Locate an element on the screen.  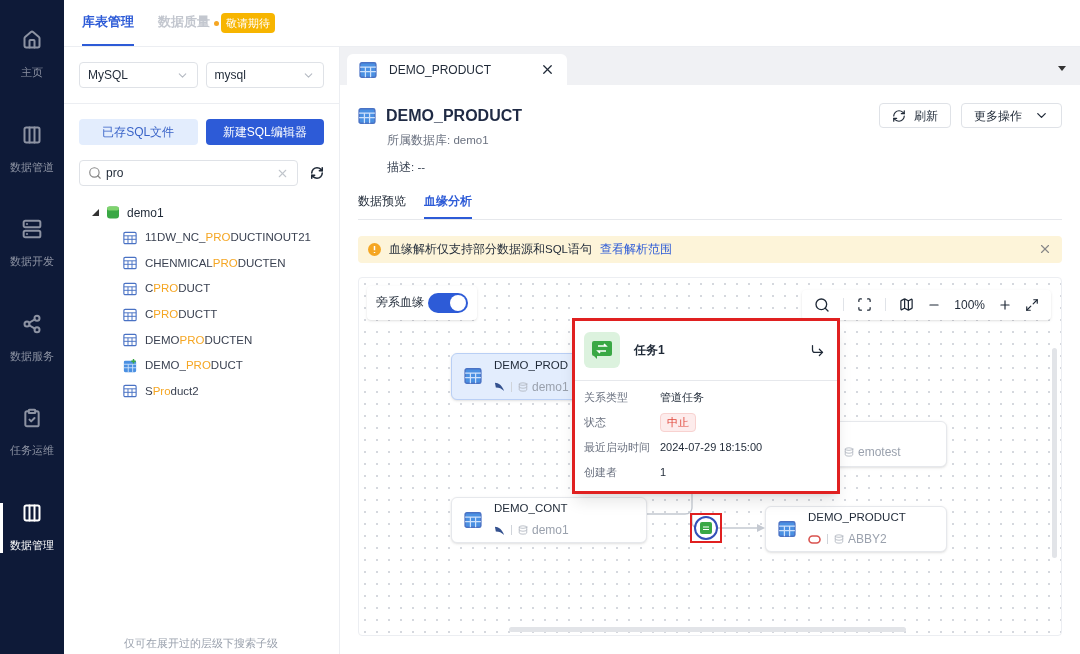
saved-sql-button: 已存SQL文件 is located at coordinates (138, 132).